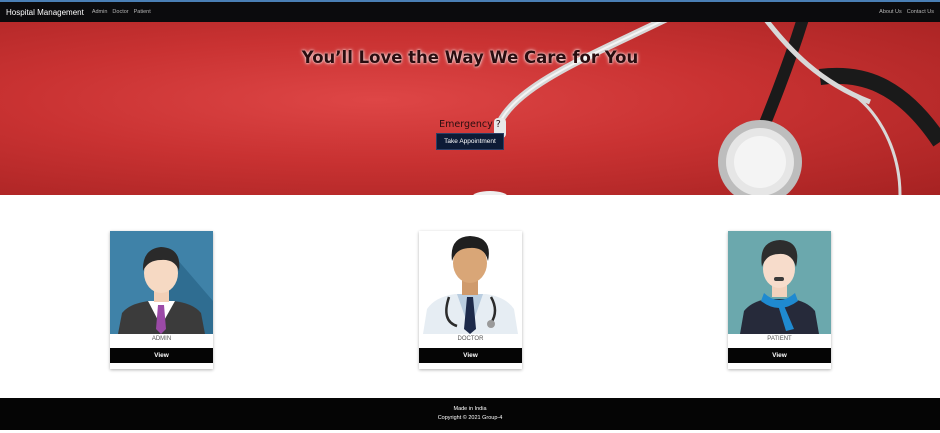  I want to click on admin-view-button: View, so click(161, 355).